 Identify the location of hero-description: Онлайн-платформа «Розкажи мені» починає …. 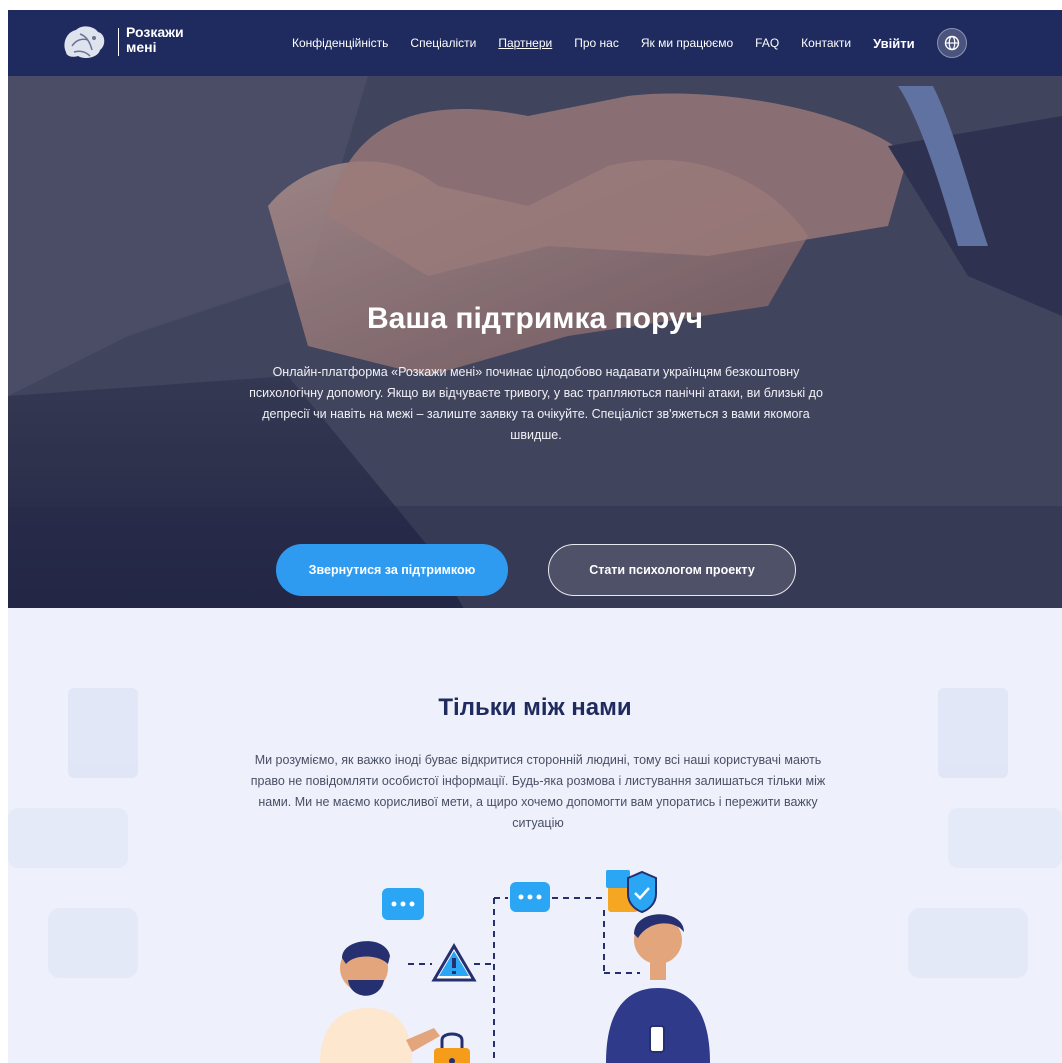
(536, 403).